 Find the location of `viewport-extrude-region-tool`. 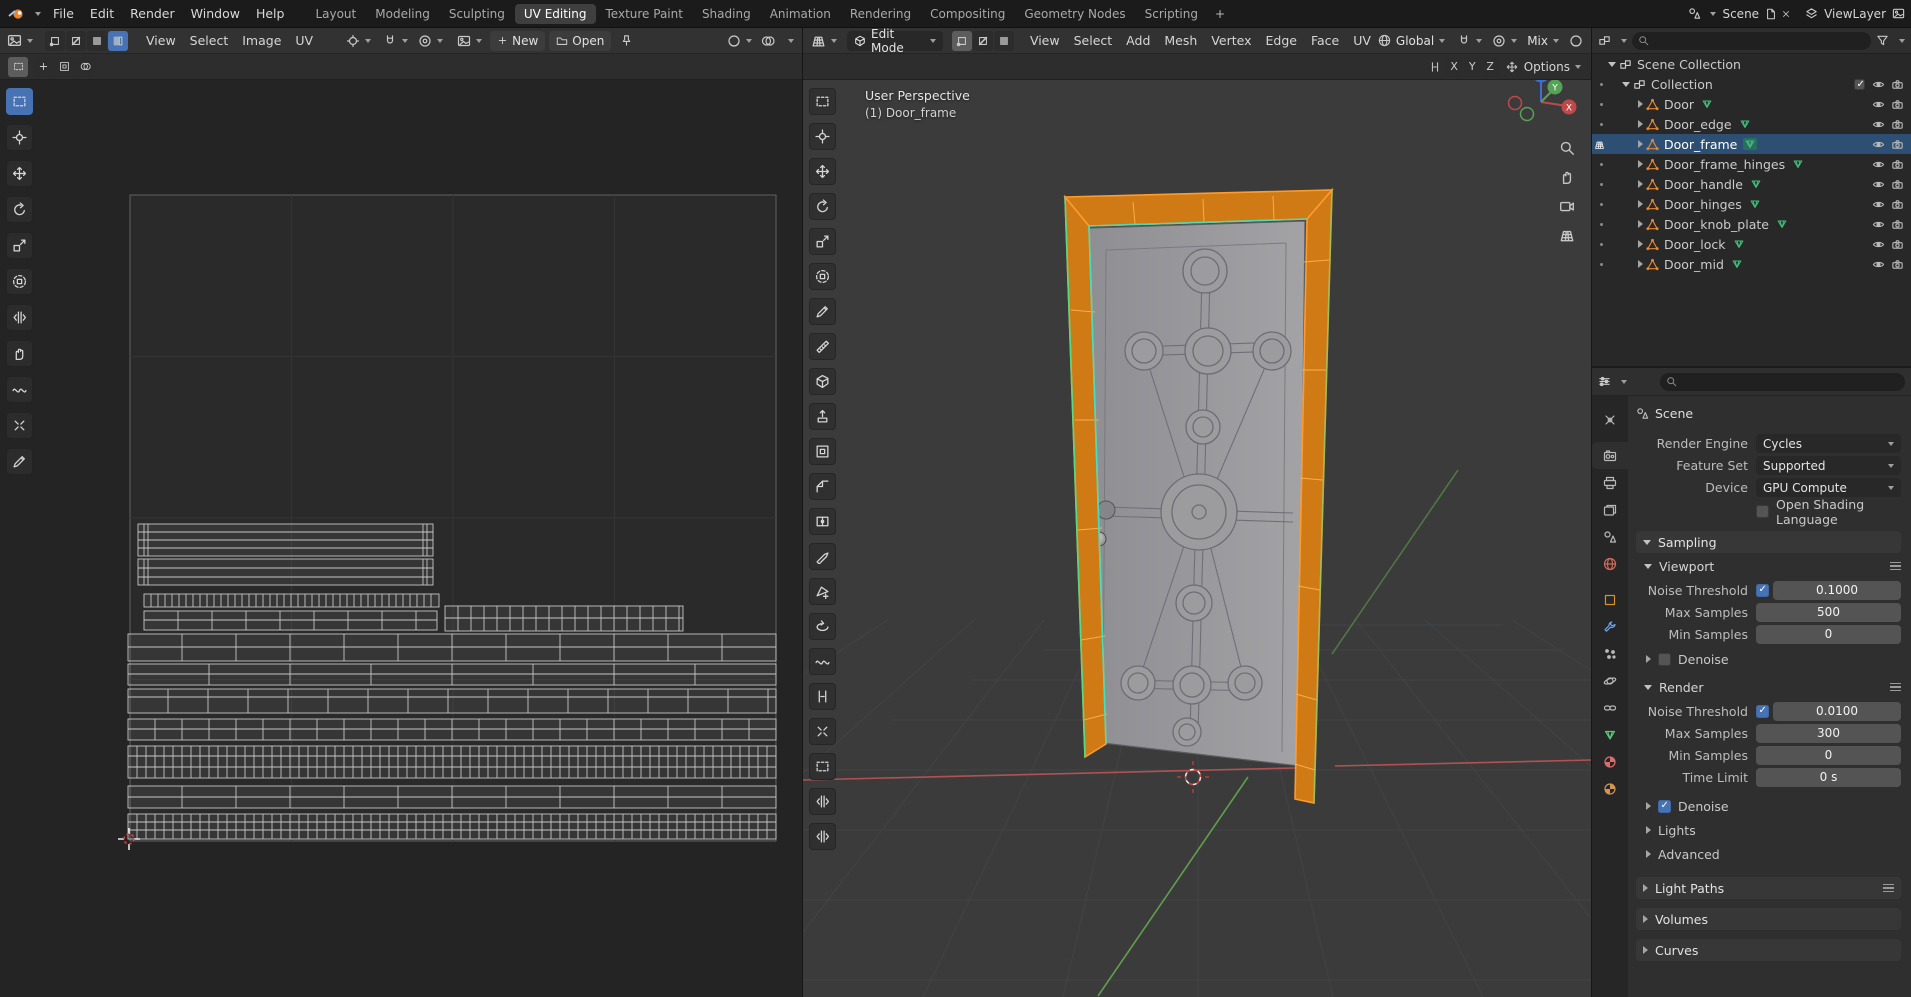

viewport-extrude-region-tool is located at coordinates (822, 416).